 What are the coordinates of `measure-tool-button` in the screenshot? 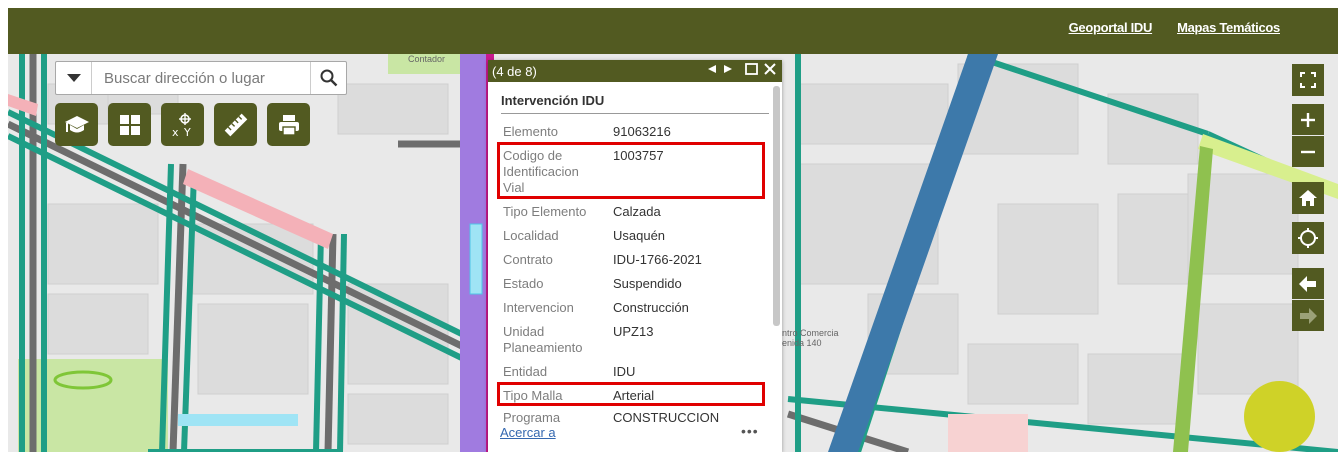 It's located at (235, 124).